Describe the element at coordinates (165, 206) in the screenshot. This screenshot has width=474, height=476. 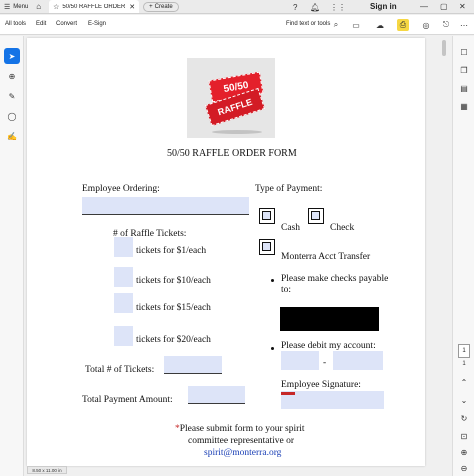
I see `employee-ordering-field` at that location.